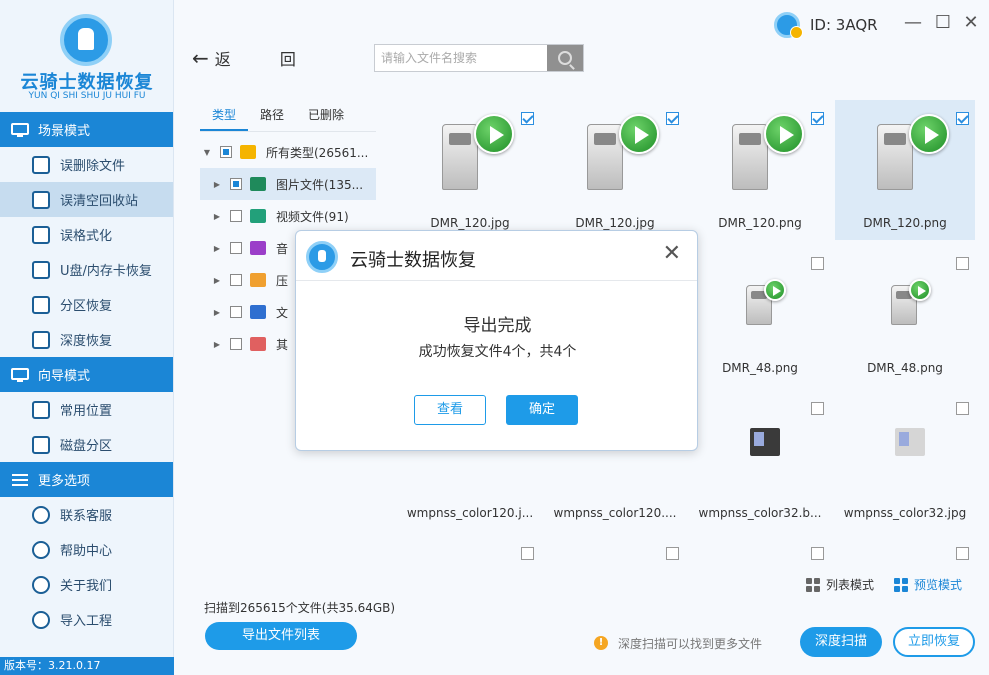  What do you see at coordinates (224, 115) in the screenshot?
I see `tree-tab: 类型` at bounding box center [224, 115].